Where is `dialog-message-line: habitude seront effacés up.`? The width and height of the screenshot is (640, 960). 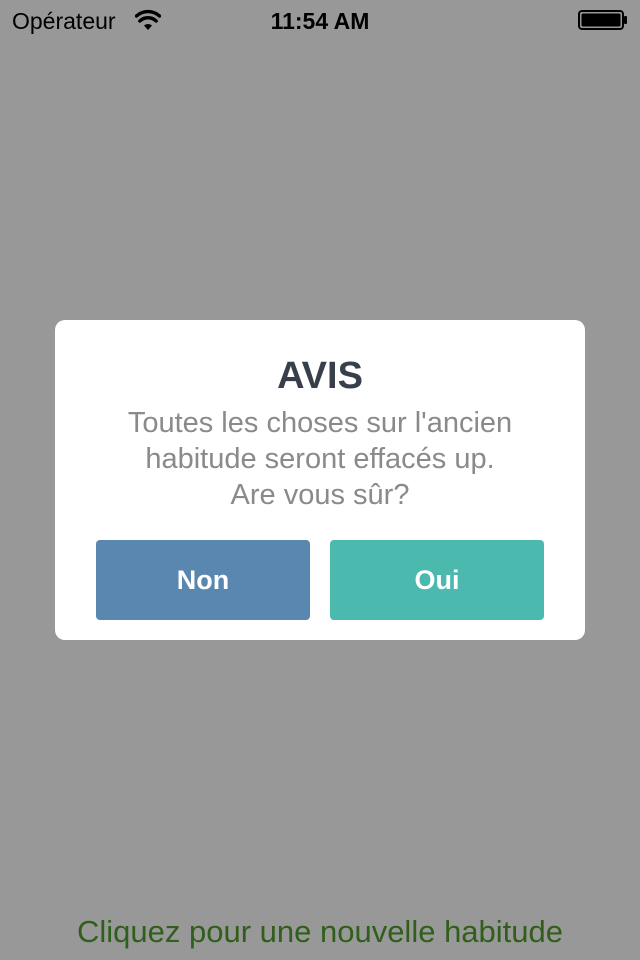 dialog-message-line: habitude seront effacés up. is located at coordinates (320, 459).